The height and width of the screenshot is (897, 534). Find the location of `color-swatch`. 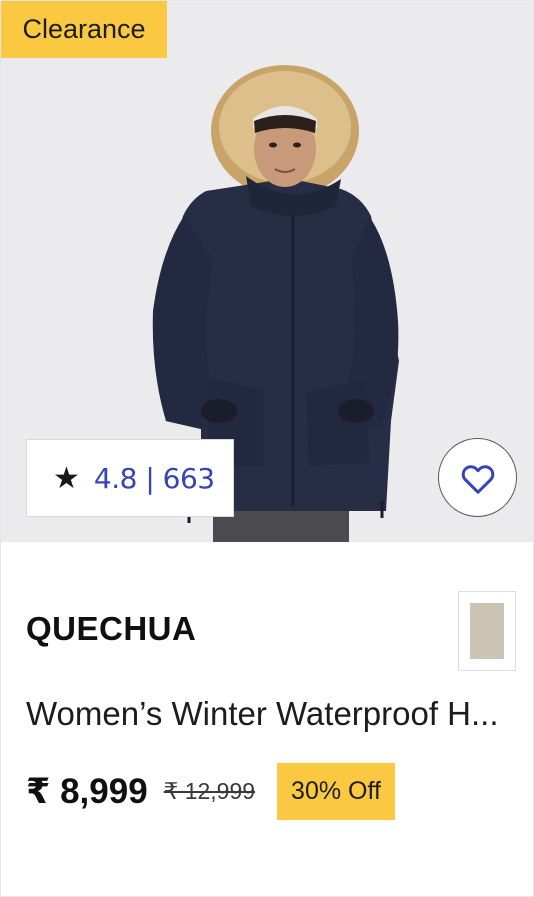

color-swatch is located at coordinates (487, 631).